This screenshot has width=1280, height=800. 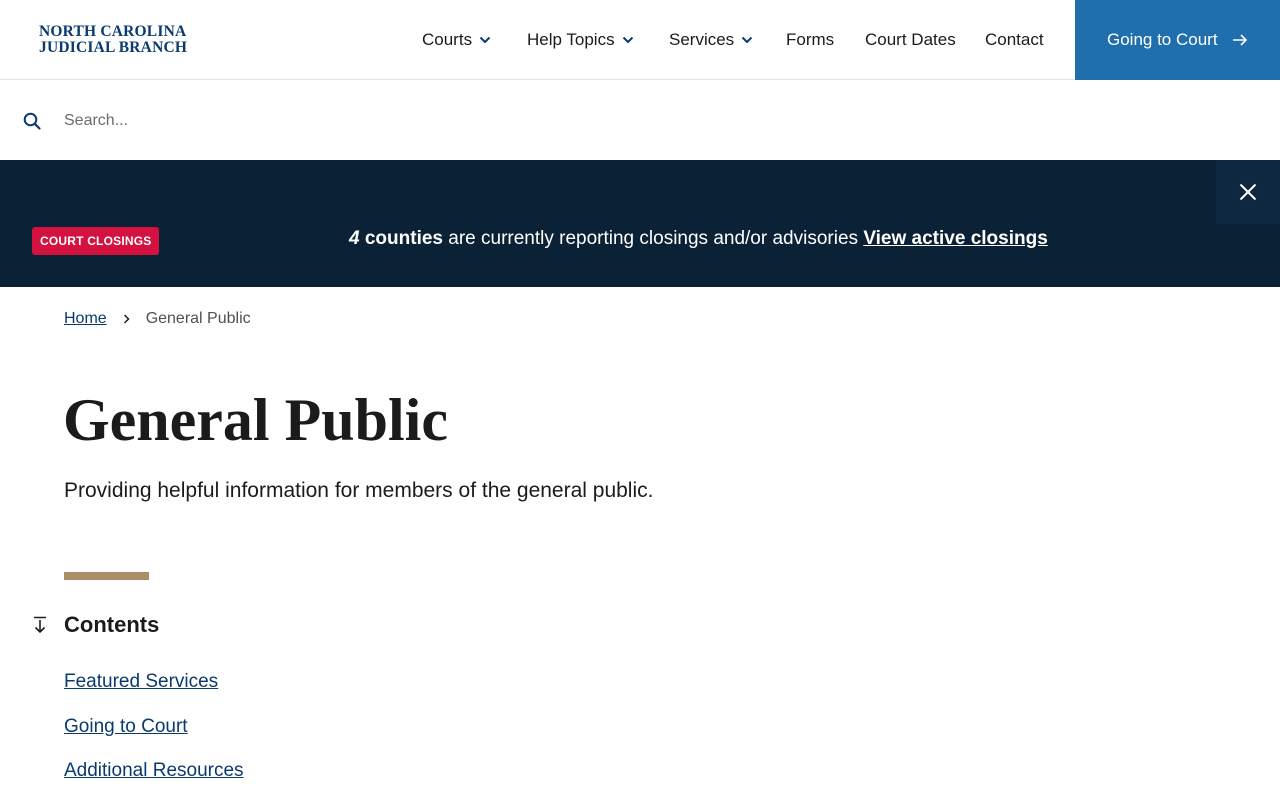 I want to click on nav-forms: Forms, so click(x=810, y=40).